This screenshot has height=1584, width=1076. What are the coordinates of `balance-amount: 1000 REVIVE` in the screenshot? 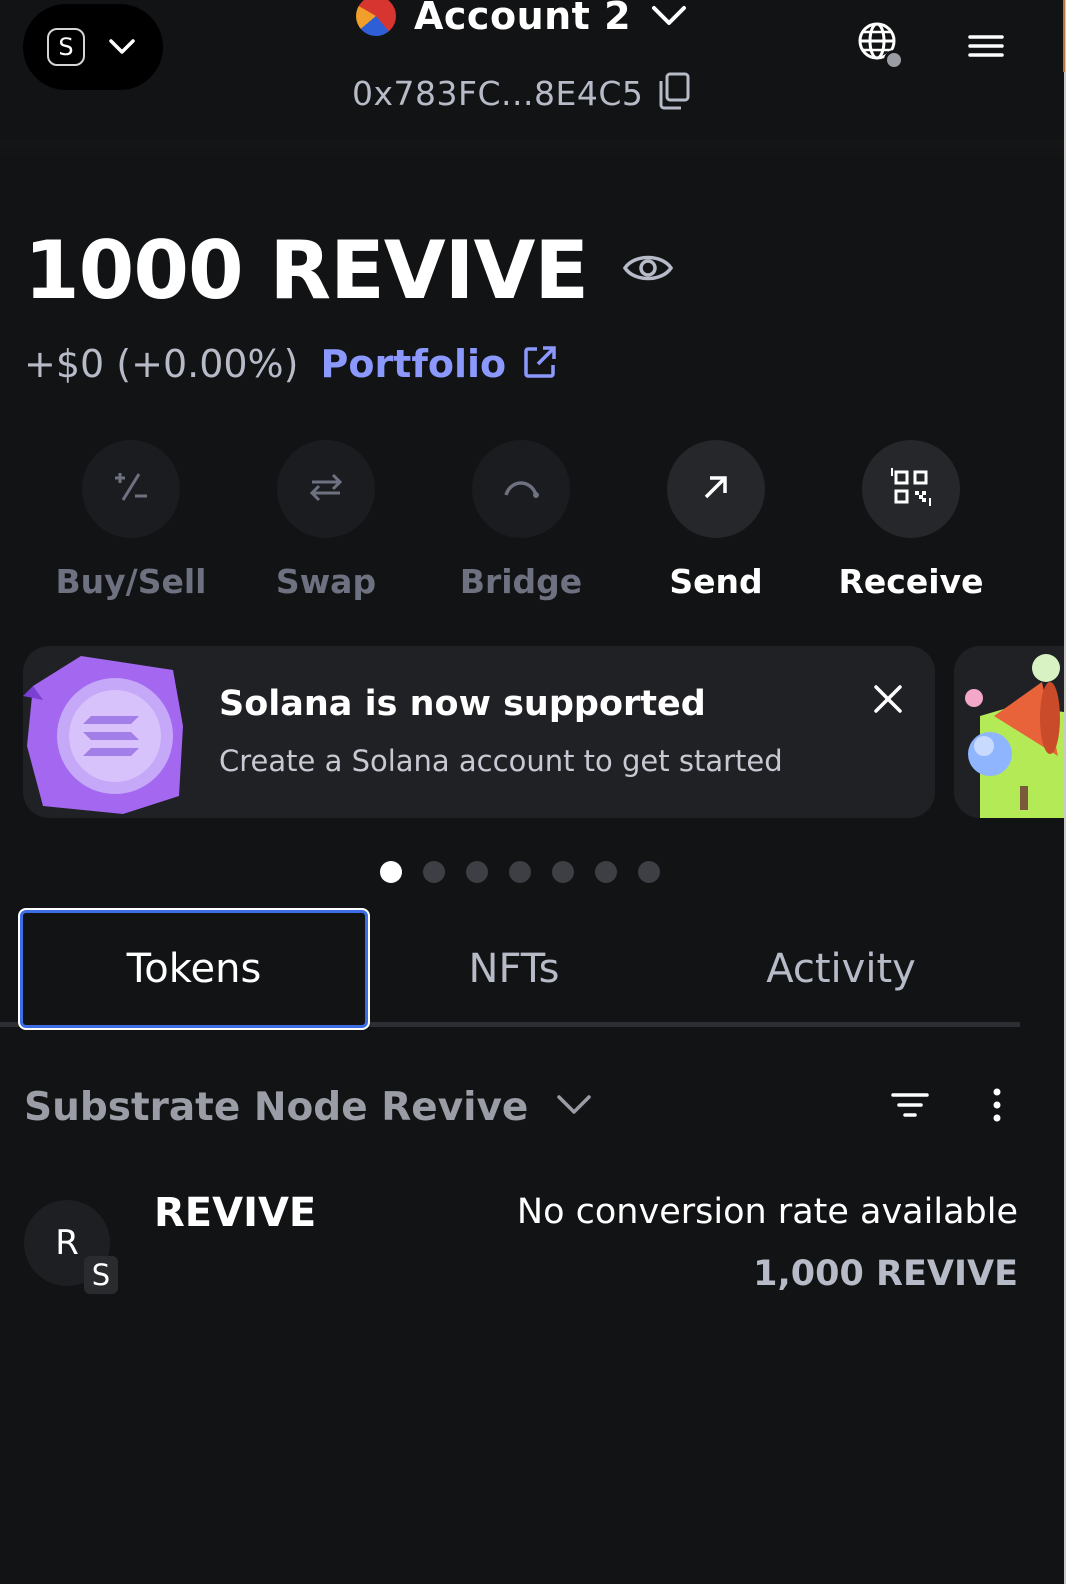 It's located at (306, 270).